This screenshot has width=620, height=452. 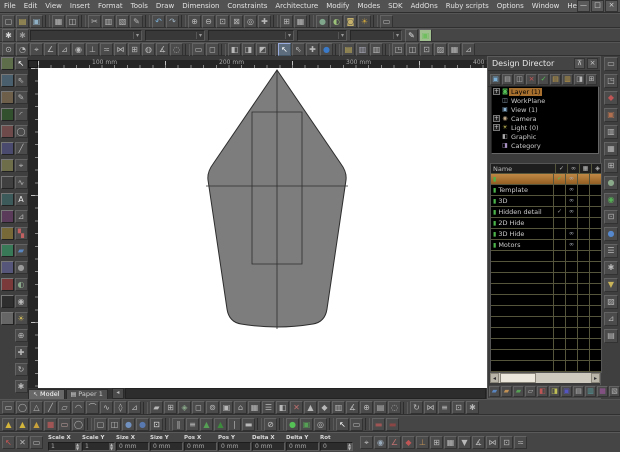 What do you see at coordinates (199, 35) in the screenshot?
I see `chevron-down-icon: ▾` at bounding box center [199, 35].